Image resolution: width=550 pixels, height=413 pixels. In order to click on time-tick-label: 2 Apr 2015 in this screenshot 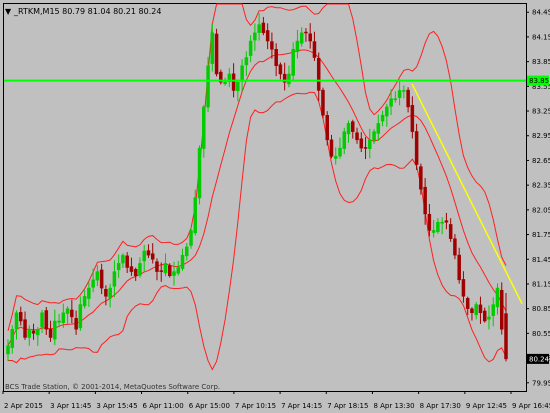, I will do `click(23, 406)`.